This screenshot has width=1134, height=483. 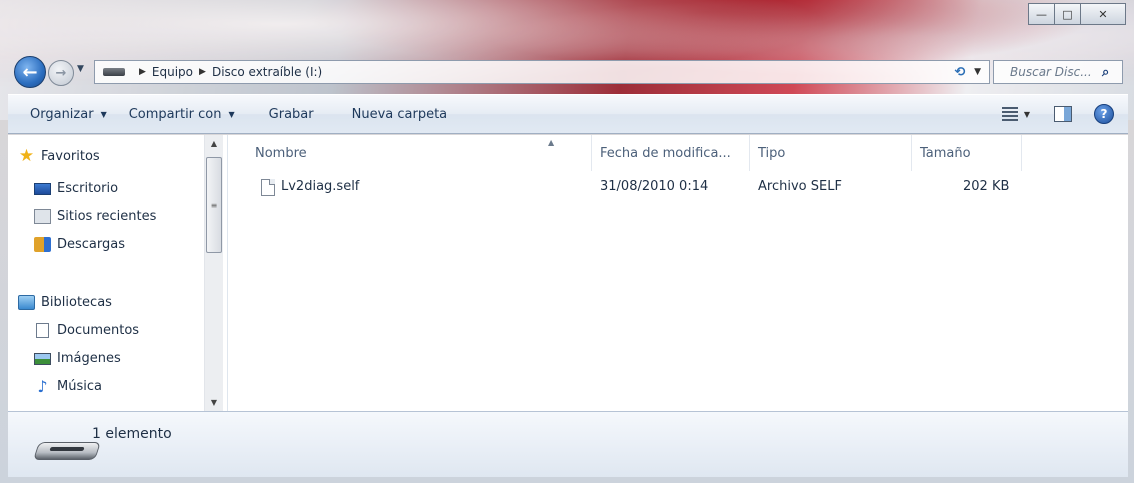 I want to click on file-modified: 31/08/2010 0:14, so click(x=654, y=186).